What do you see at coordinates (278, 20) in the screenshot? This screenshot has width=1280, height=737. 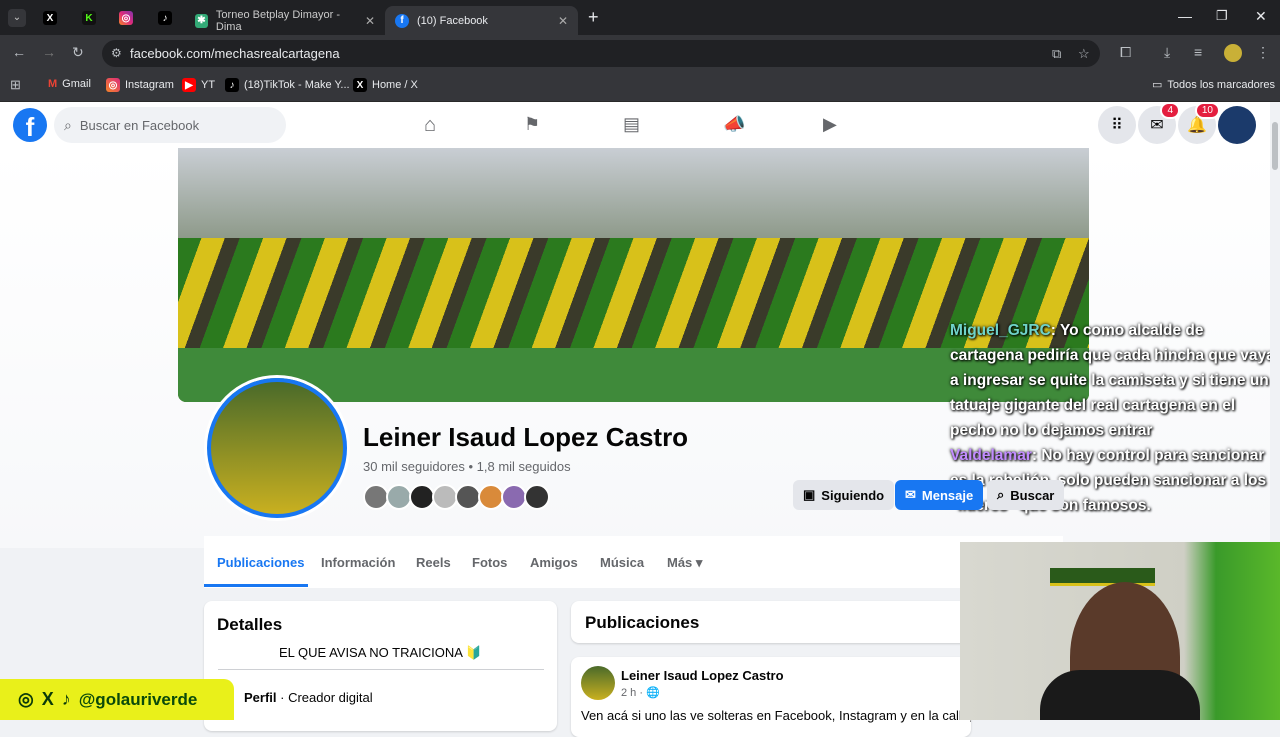 I see `tab-label: Torneo Betplay Dimayor - Dima` at bounding box center [278, 20].